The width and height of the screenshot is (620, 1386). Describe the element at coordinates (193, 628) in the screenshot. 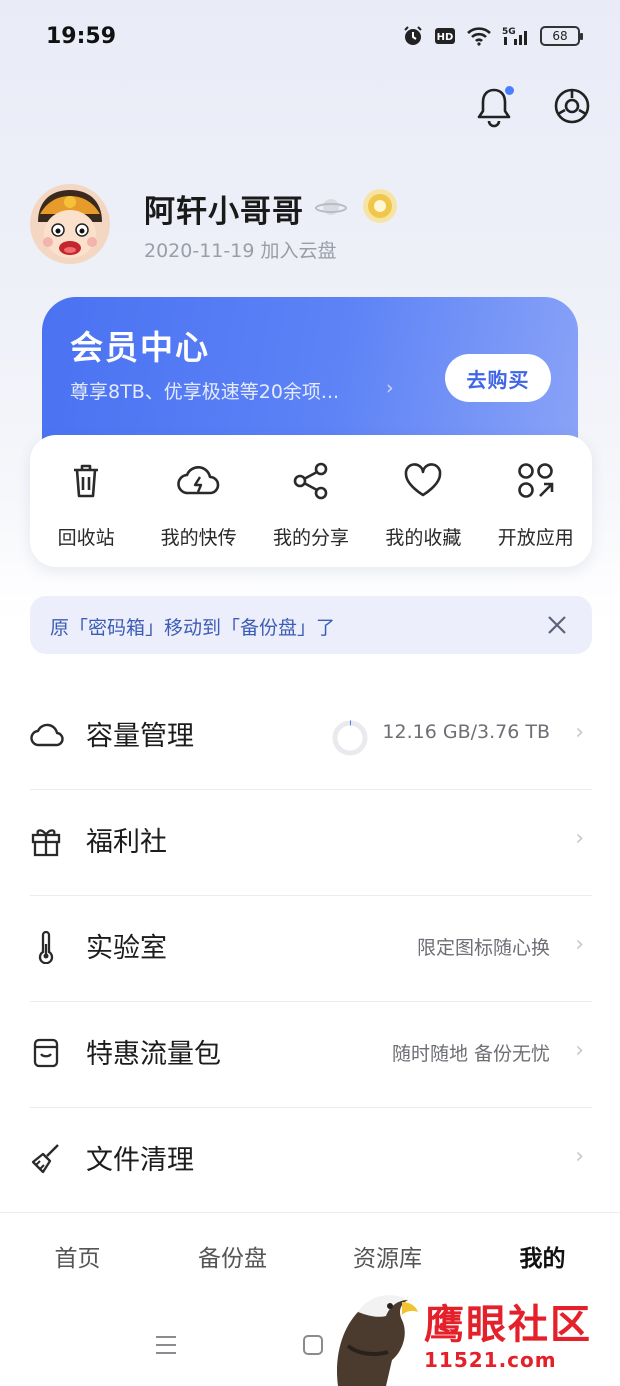

I see `notice-text: 原「密码箱」移动到「备份盘」了` at that location.